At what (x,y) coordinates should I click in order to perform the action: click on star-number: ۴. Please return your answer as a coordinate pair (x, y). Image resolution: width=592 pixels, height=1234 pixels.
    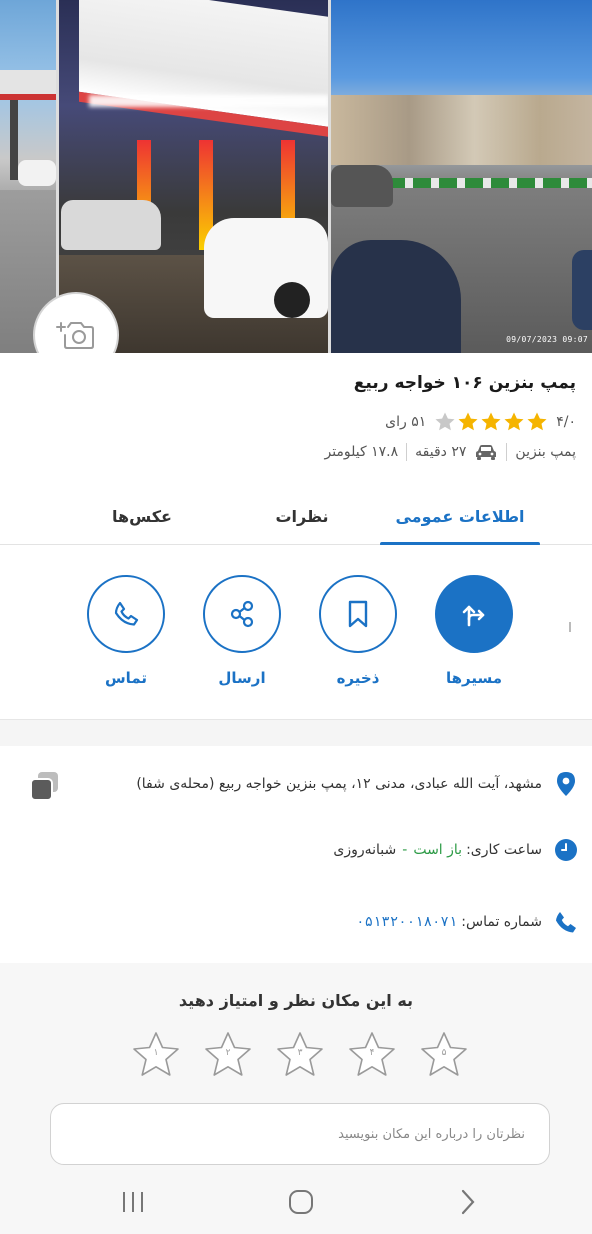
    Looking at the image, I should click on (372, 1053).